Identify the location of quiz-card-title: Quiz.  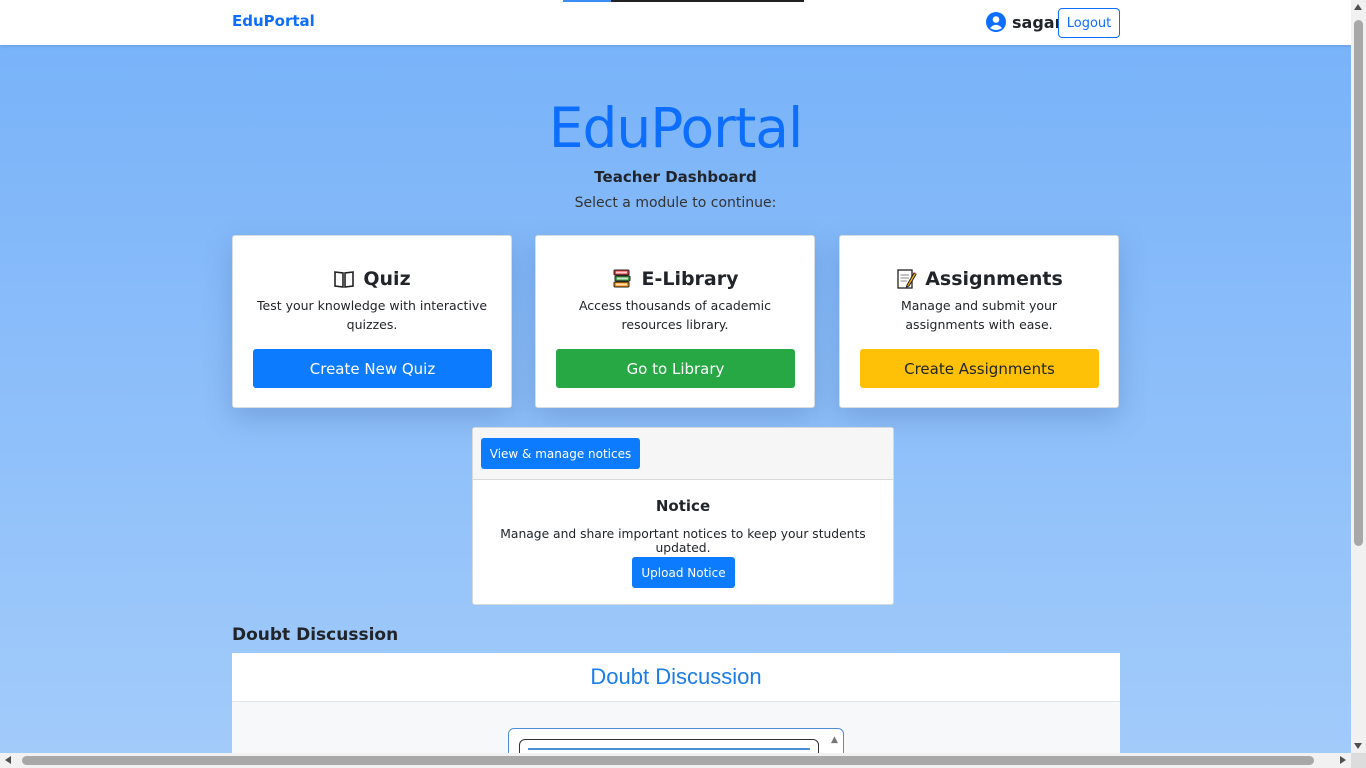
(372, 279).